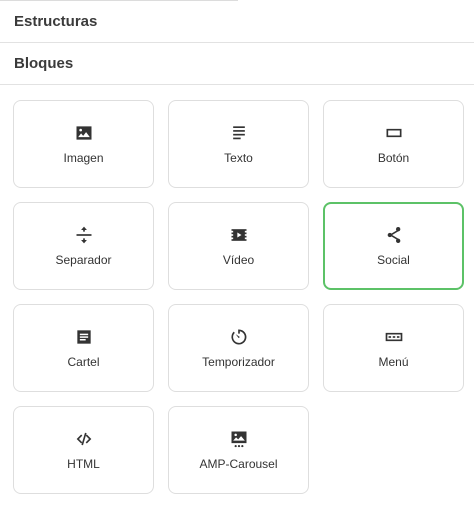 Image resolution: width=474 pixels, height=508 pixels. I want to click on block-separador: Separador, so click(83, 246).